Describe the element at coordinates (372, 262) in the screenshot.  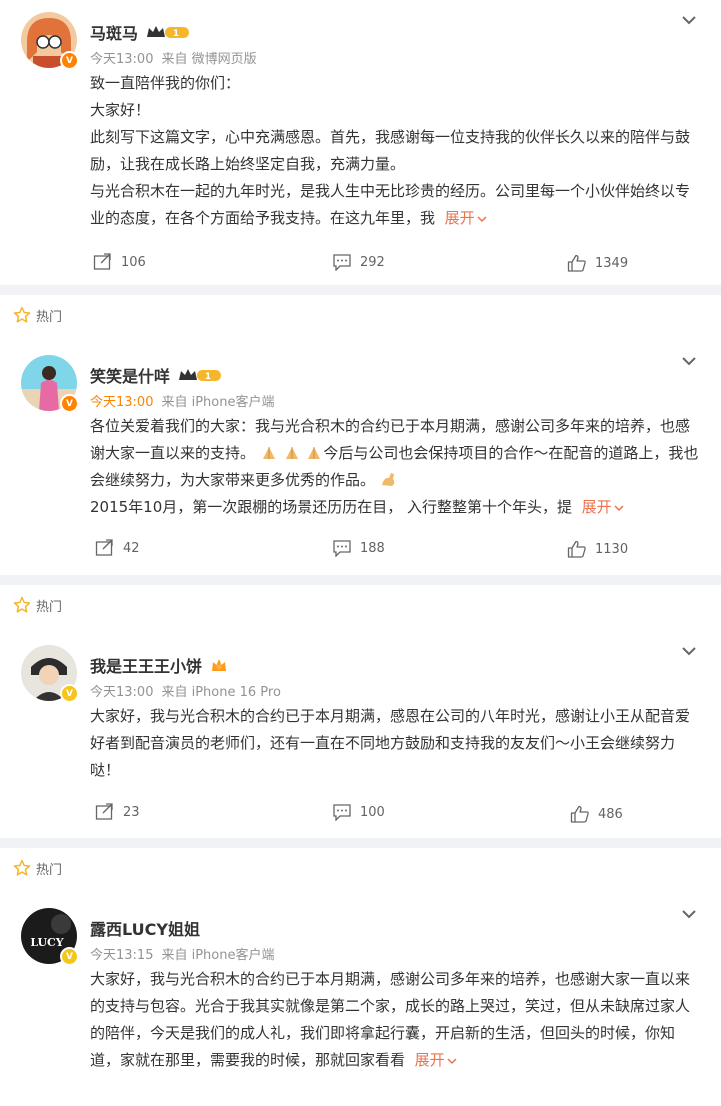
I see `comment-count: 292` at that location.